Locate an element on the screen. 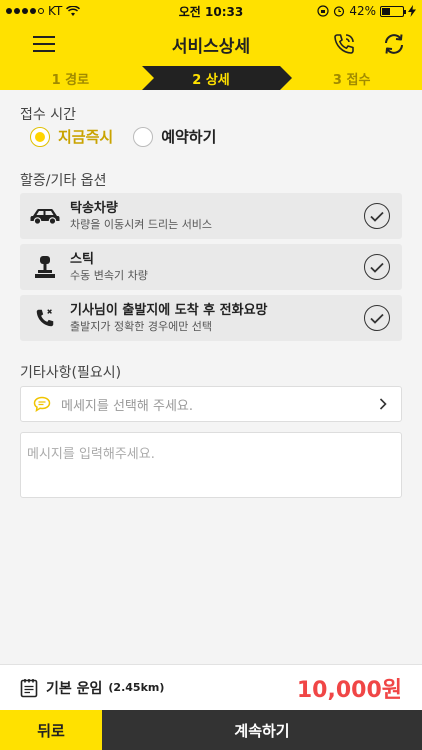 The height and width of the screenshot is (750, 422). status-right: 42% is located at coordinates (341, 11).